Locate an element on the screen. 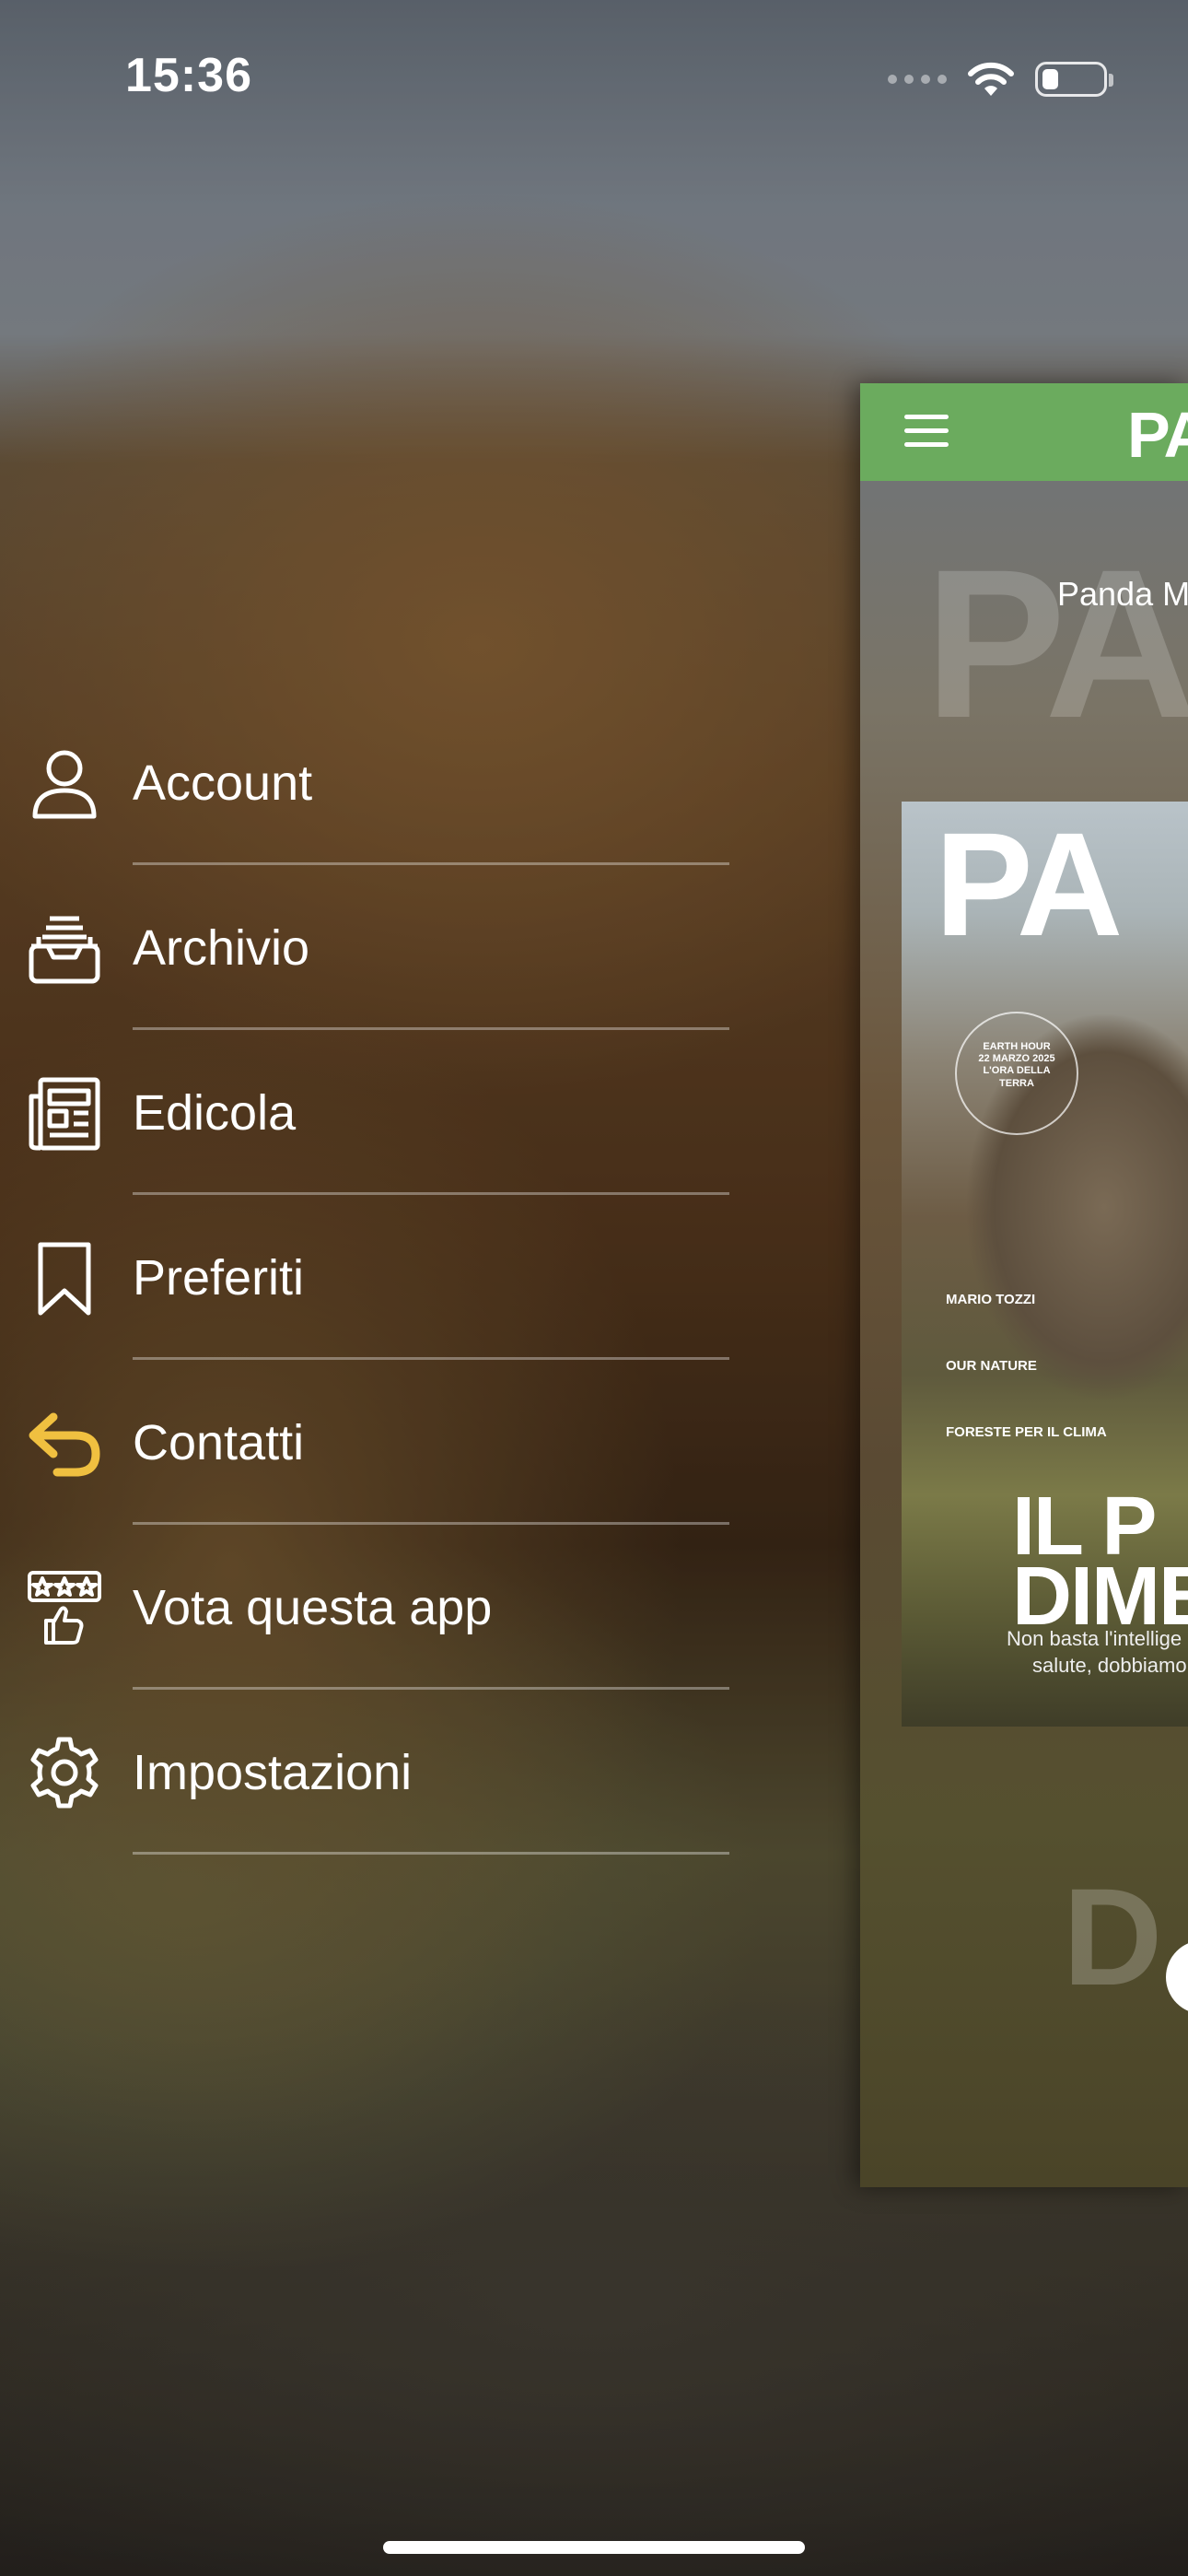 The height and width of the screenshot is (2576, 1188). rate-app-icon is located at coordinates (64, 1607).